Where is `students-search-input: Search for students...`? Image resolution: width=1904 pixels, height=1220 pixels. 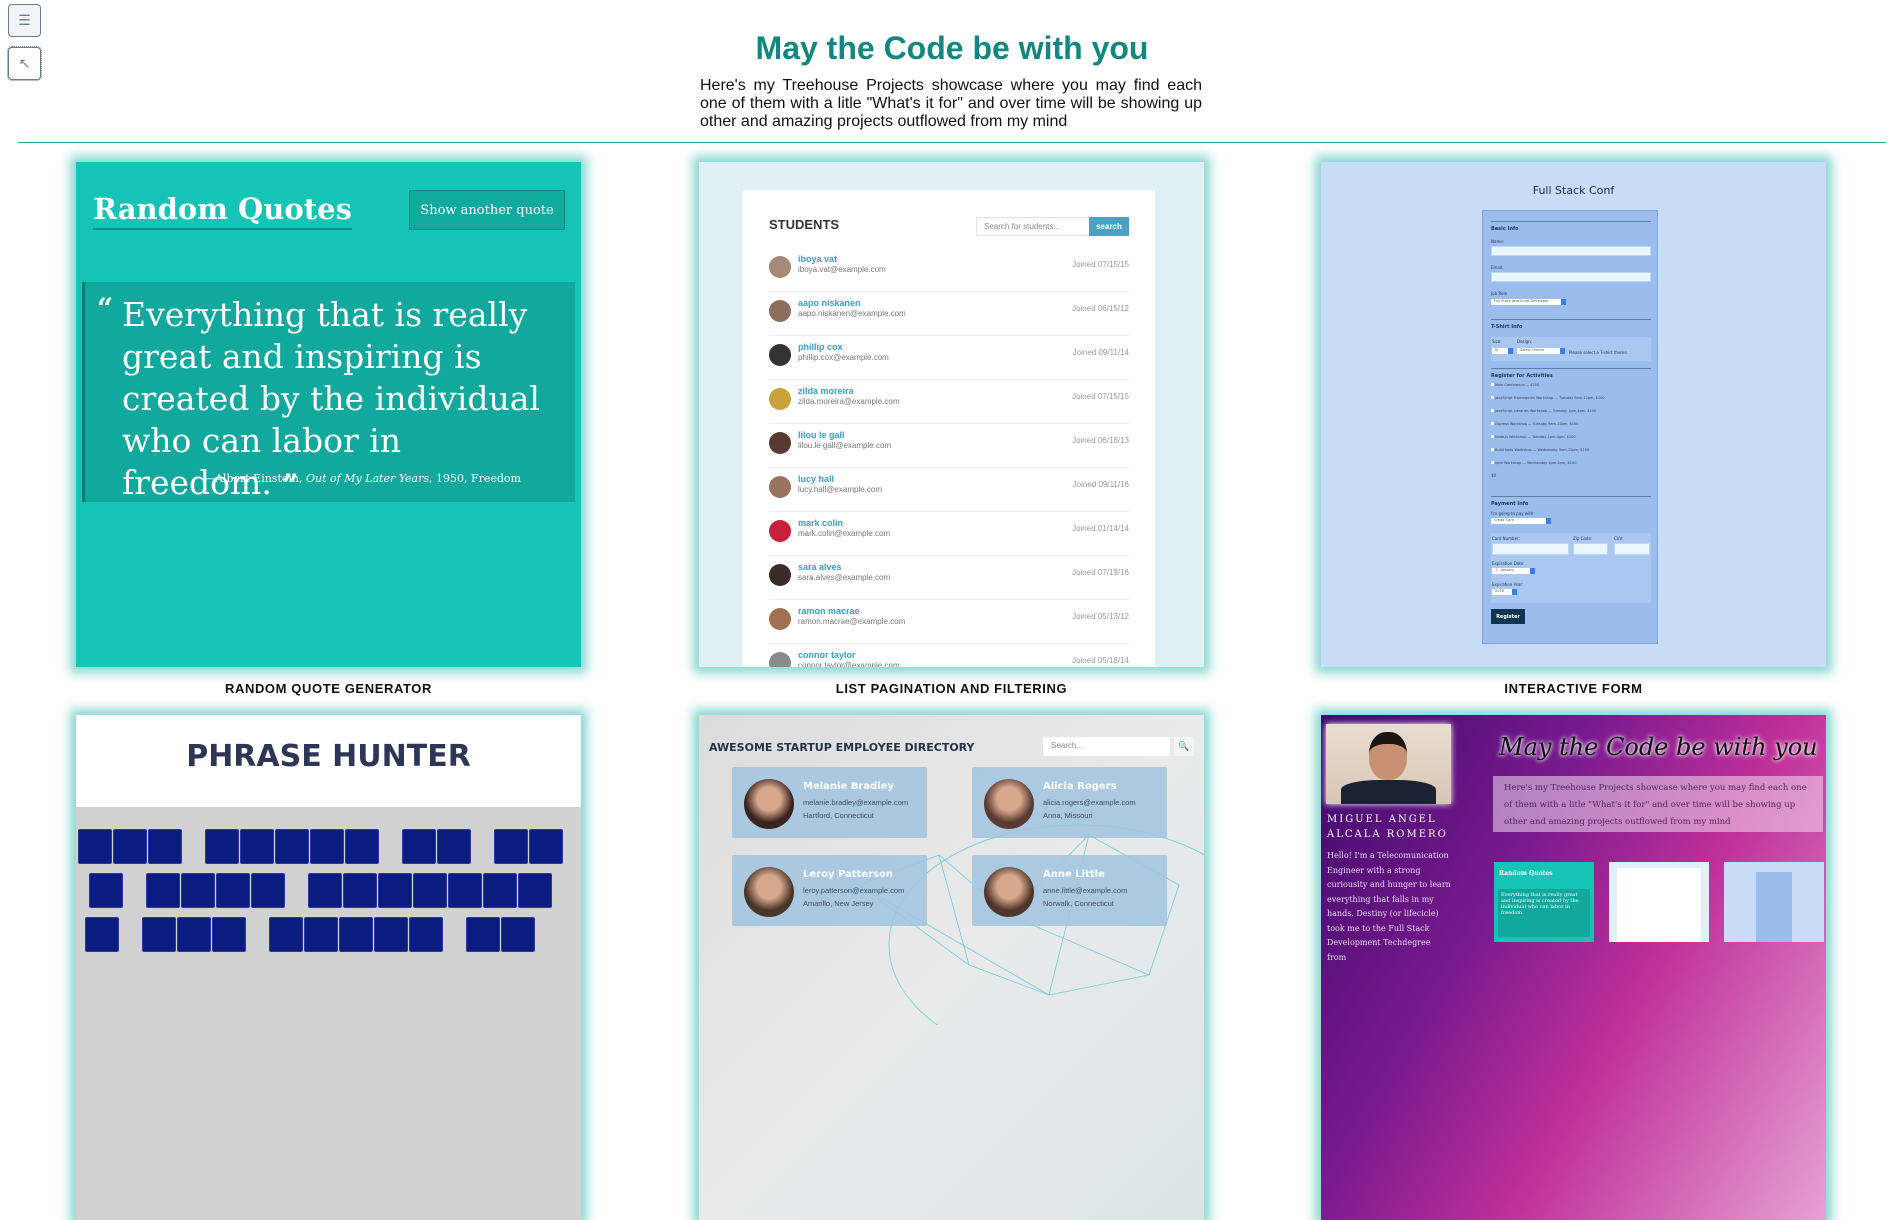
students-search-input: Search for students... is located at coordinates (1033, 226).